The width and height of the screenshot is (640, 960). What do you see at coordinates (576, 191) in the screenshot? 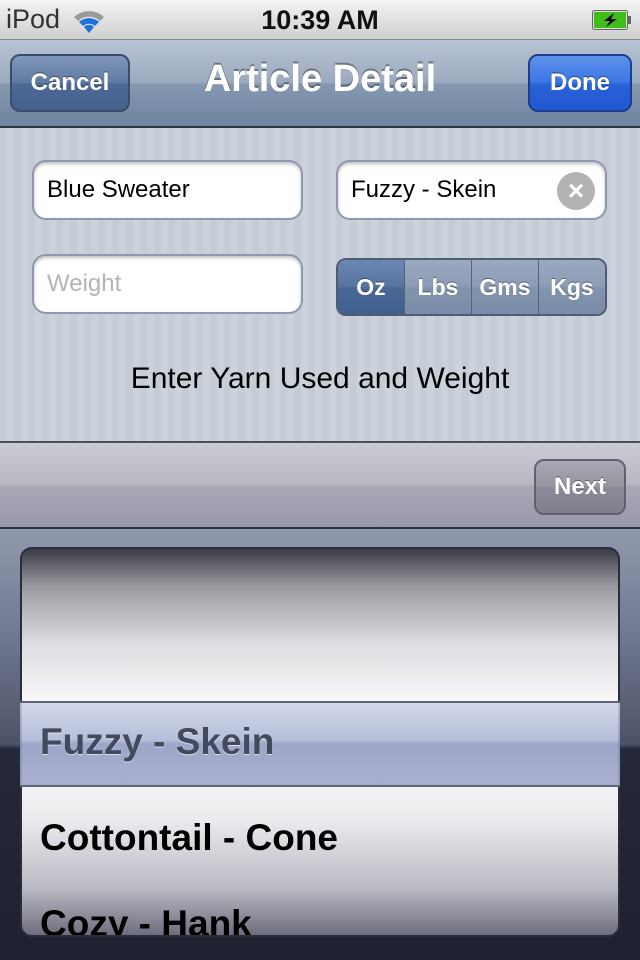
I see `clear-icon: ×` at bounding box center [576, 191].